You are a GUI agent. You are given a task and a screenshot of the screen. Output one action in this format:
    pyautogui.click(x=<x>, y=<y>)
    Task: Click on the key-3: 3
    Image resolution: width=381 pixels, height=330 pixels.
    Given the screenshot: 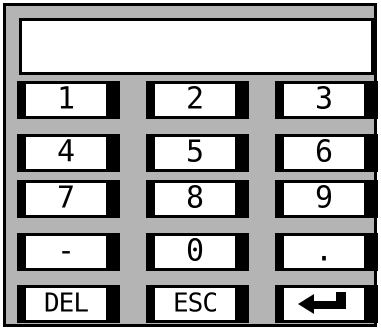 What is the action you would take?
    pyautogui.click(x=326, y=100)
    